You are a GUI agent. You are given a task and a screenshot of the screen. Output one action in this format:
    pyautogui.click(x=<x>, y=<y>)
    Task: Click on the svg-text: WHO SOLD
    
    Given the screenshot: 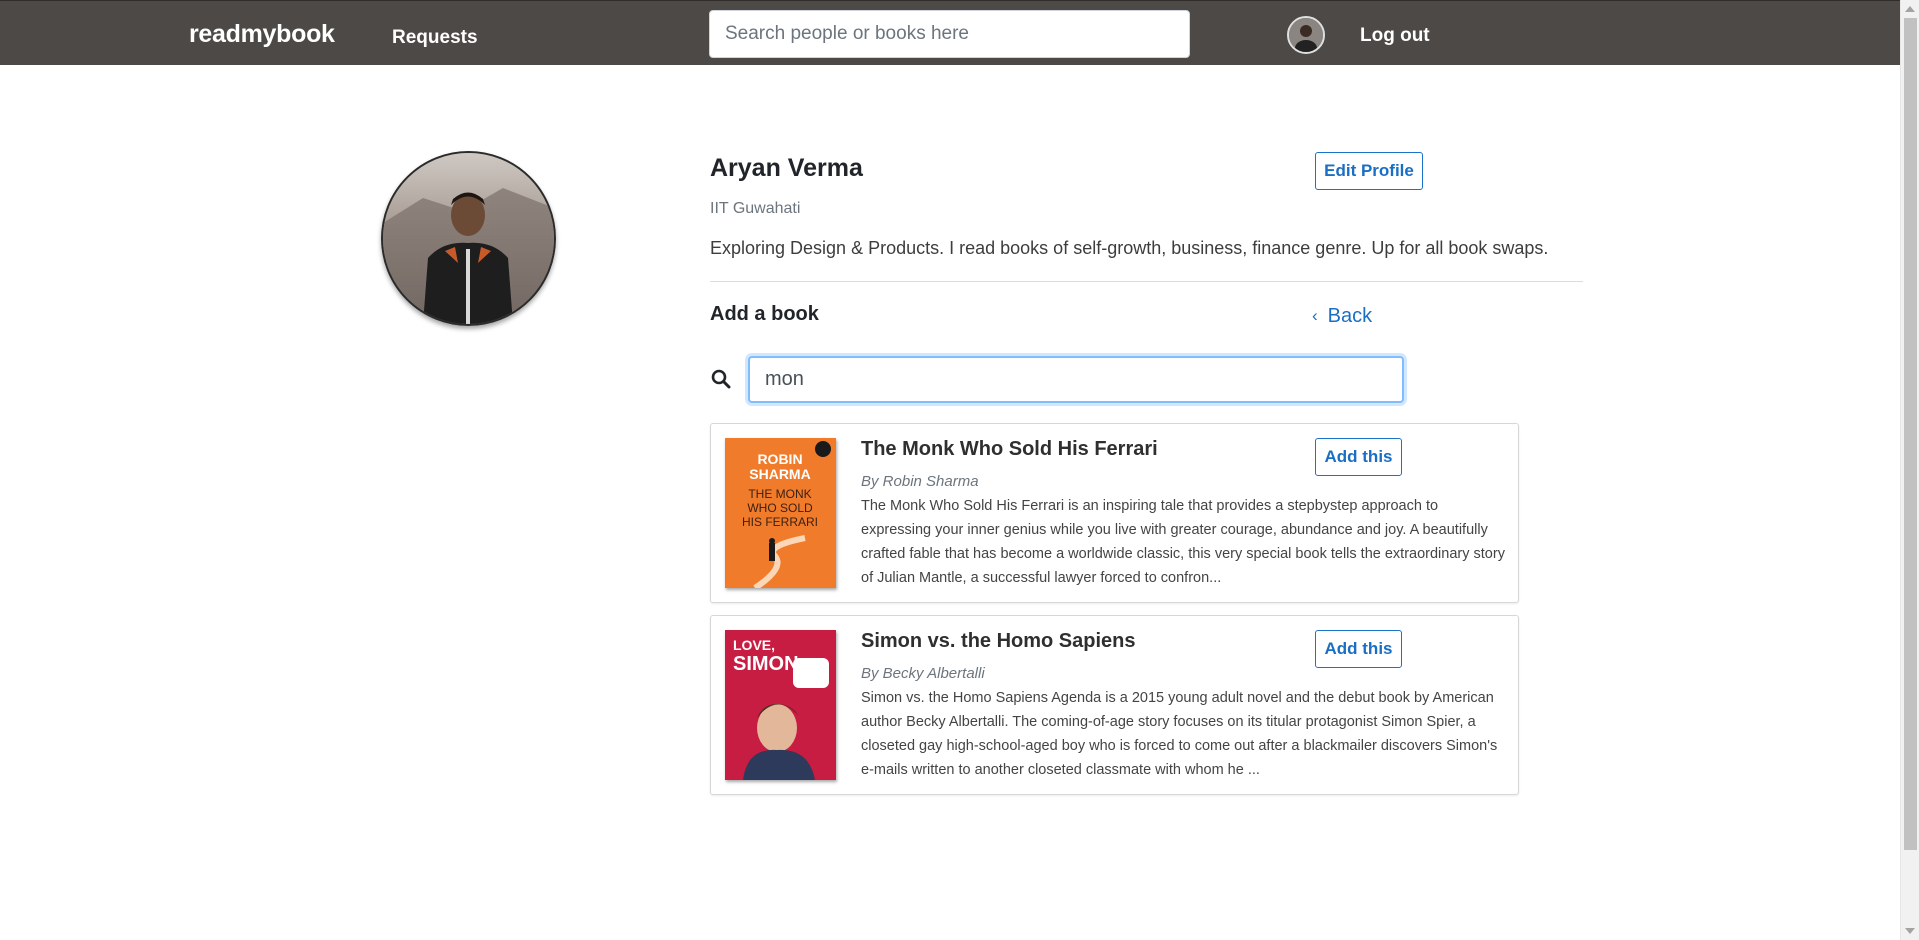 What is the action you would take?
    pyautogui.click(x=780, y=508)
    